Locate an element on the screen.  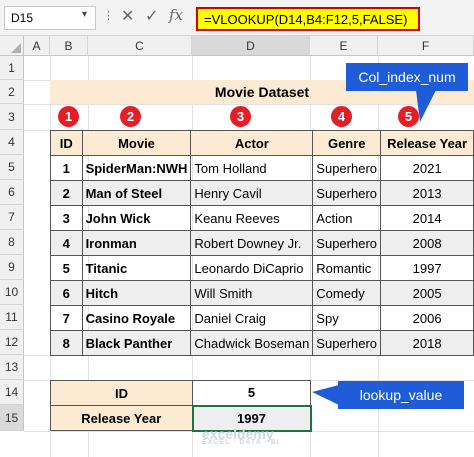
cell-genre: Spy is located at coordinates (347, 318).